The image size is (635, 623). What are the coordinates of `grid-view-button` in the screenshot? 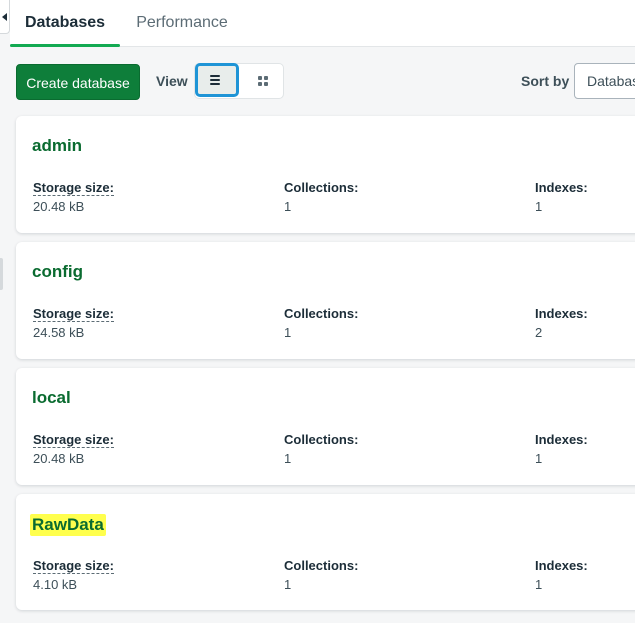 It's located at (262, 81).